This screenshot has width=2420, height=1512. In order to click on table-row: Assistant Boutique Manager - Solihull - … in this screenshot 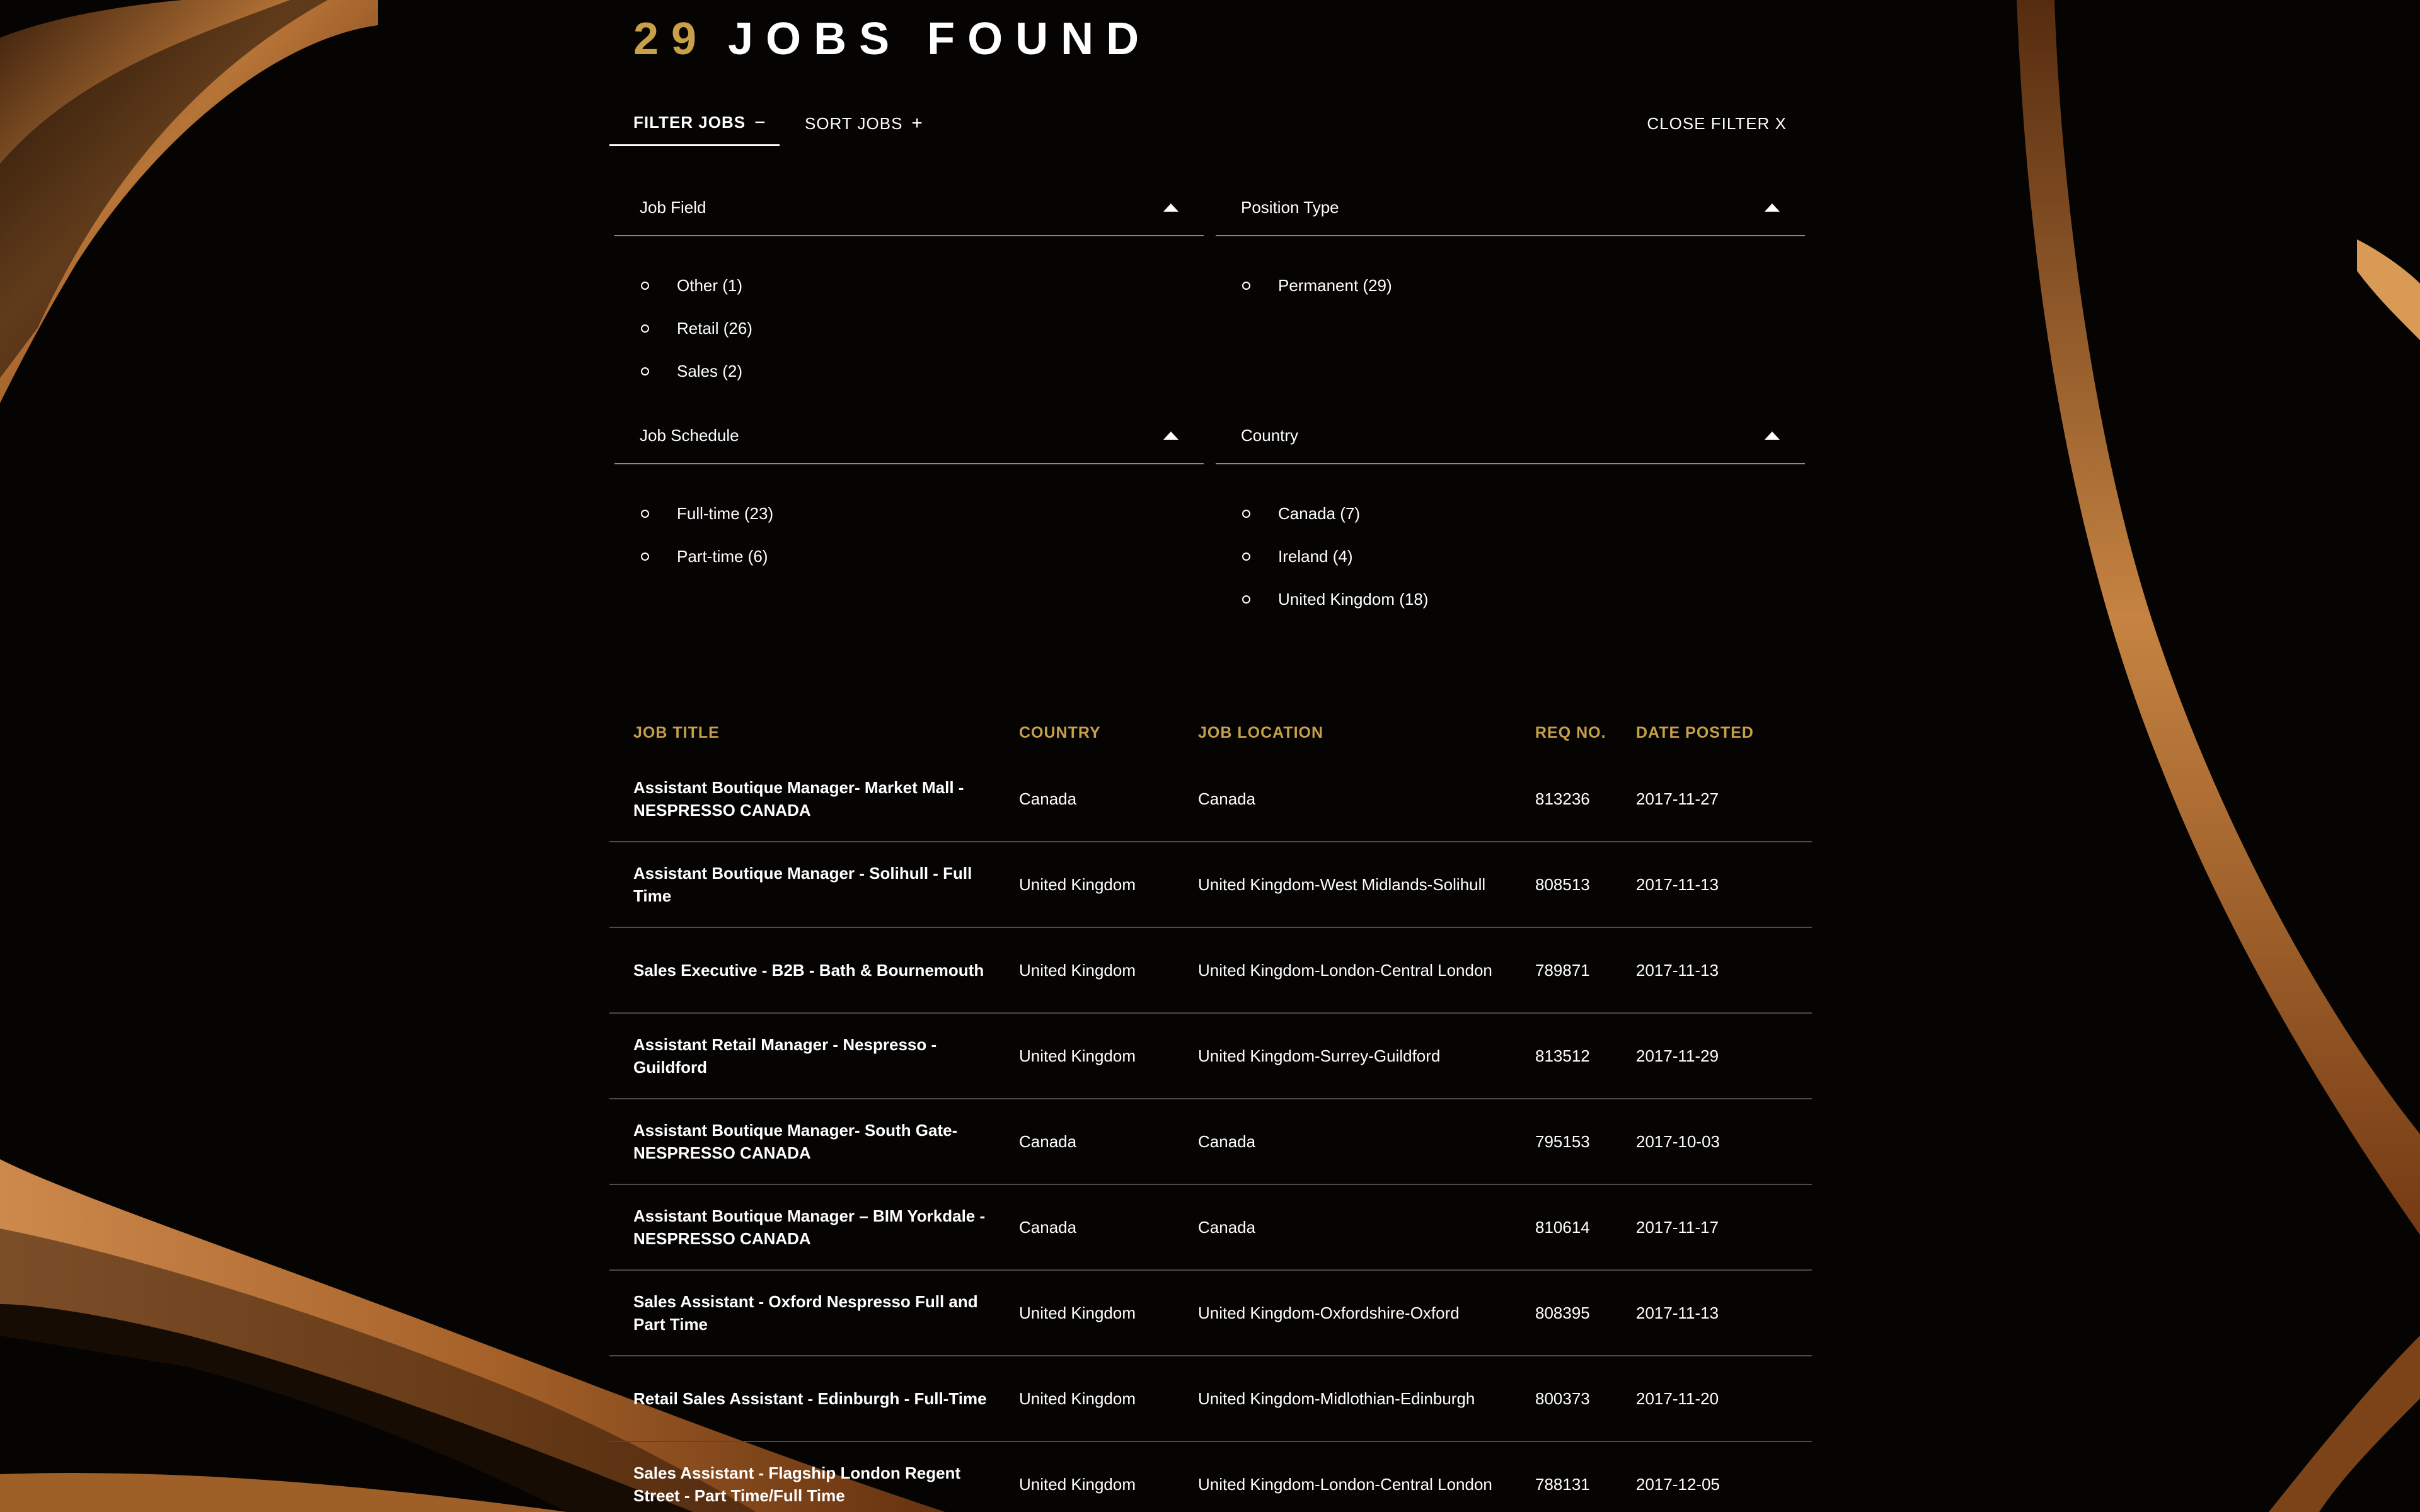, I will do `click(1211, 885)`.